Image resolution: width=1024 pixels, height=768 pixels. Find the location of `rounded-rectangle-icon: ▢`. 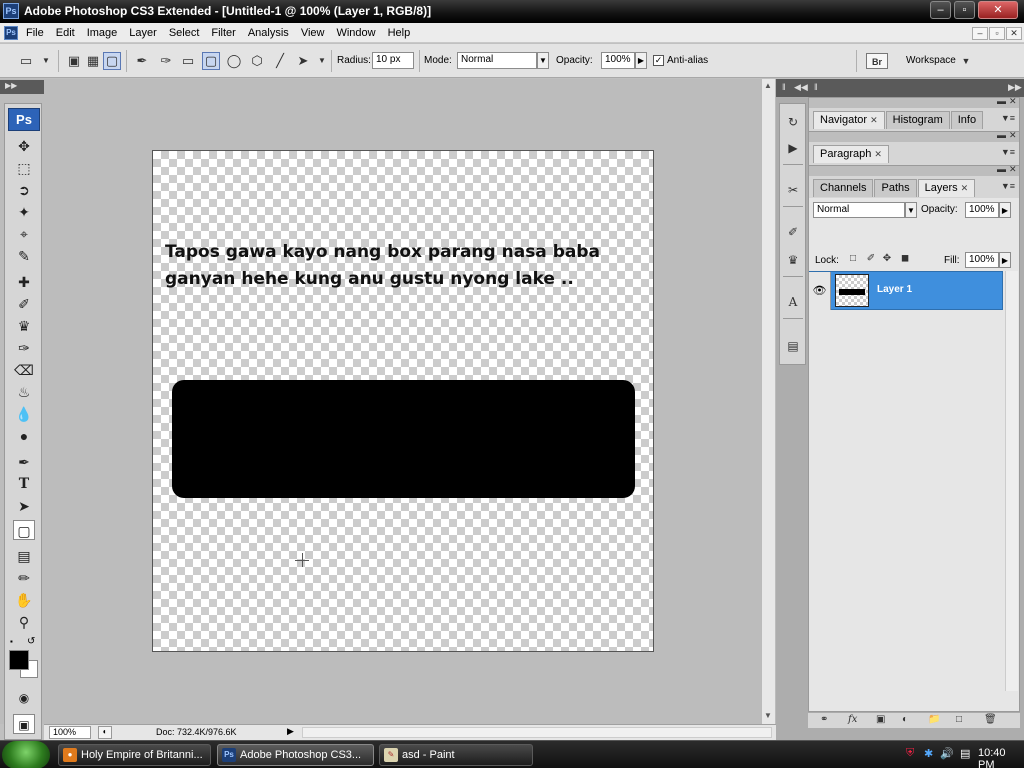

rounded-rectangle-icon: ▢ is located at coordinates (211, 61).